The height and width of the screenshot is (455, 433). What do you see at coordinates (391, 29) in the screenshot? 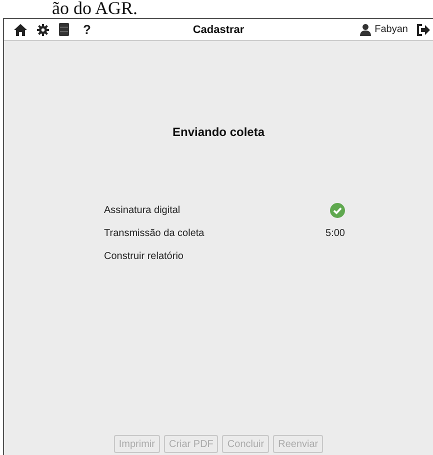
I see `user-name: Fabyan` at bounding box center [391, 29].